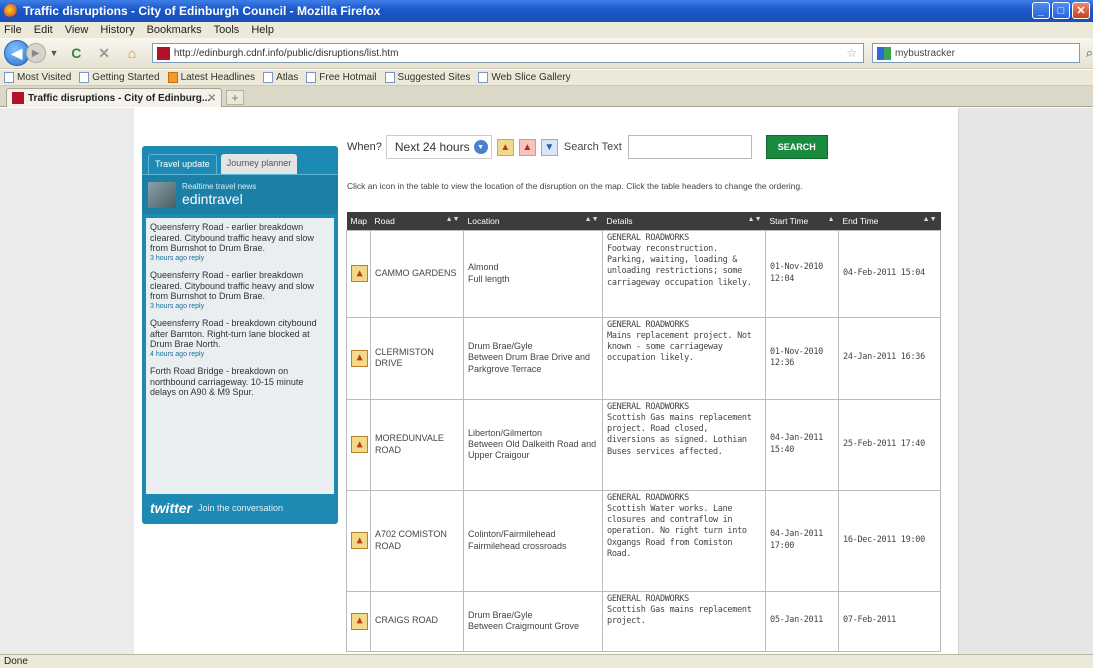 The image size is (1093, 668). I want to click on menu-tools: Tools, so click(227, 30).